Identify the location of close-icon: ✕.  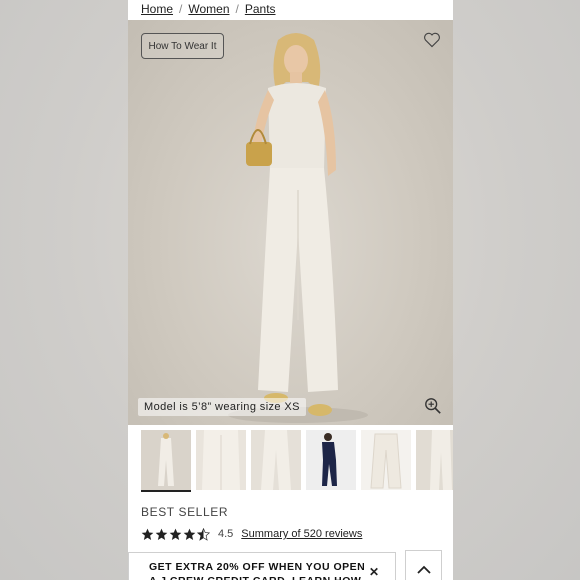
(374, 572).